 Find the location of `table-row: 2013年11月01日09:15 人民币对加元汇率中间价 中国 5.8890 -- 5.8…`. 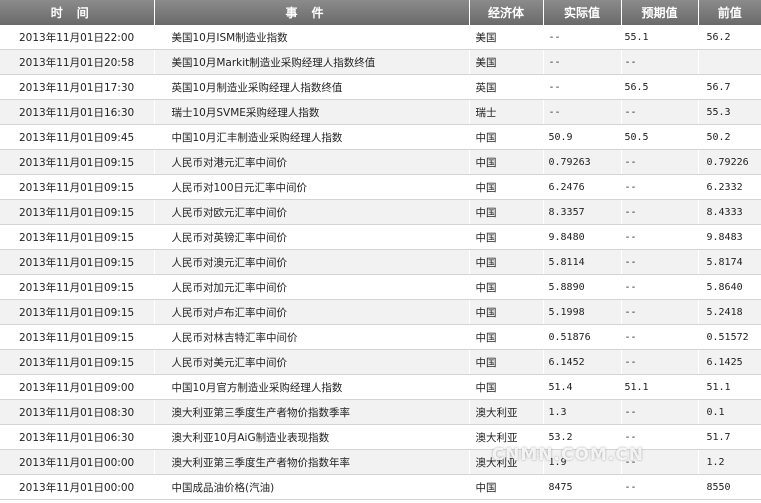

table-row: 2013年11月01日09:15 人民币对加元汇率中间价 中国 5.8890 -- 5.8… is located at coordinates (380, 287).